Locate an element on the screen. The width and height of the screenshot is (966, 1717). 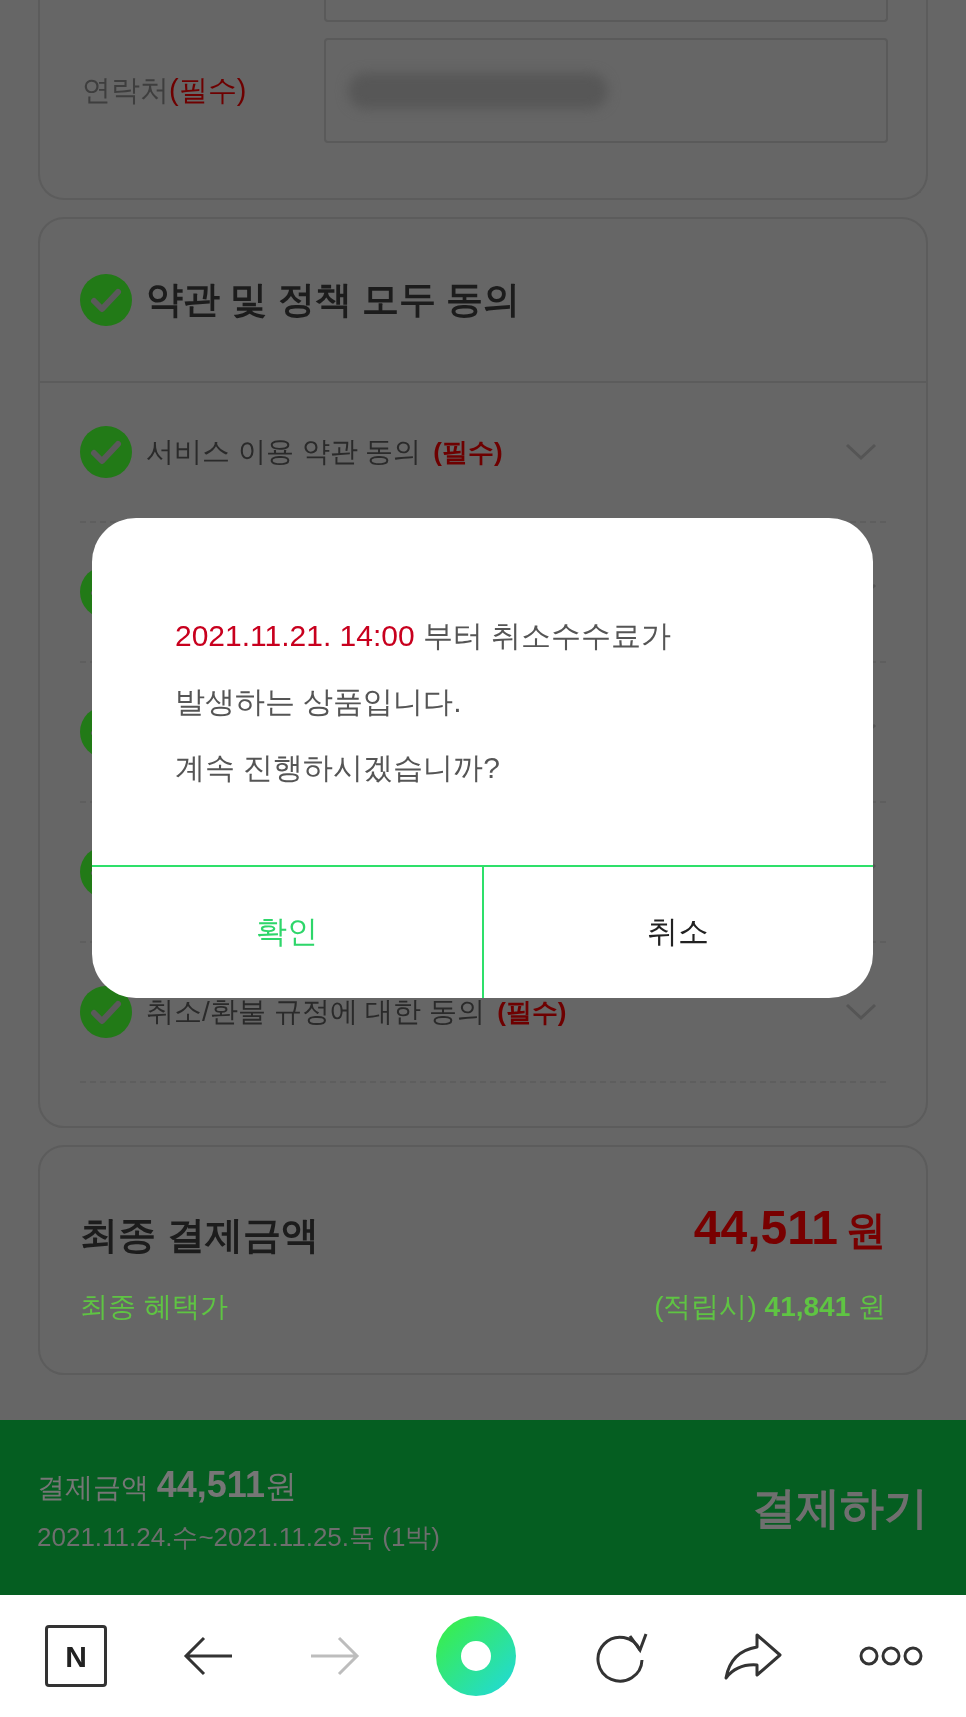
cancel-button: 취소 is located at coordinates (677, 932).